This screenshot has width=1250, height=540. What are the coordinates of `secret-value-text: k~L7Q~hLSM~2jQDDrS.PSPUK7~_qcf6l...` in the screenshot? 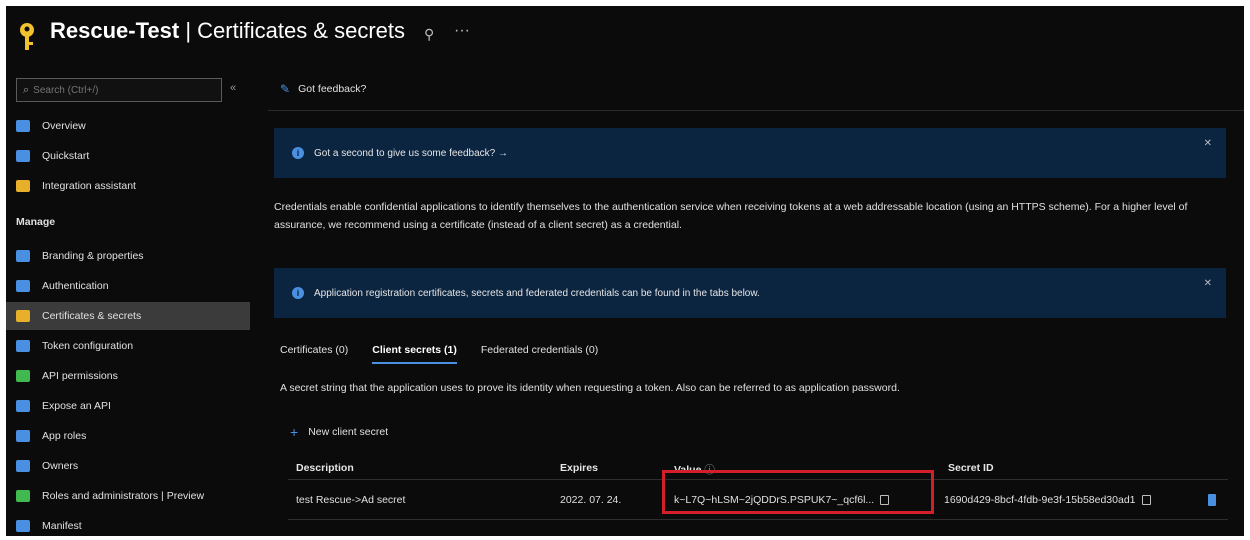 It's located at (774, 500).